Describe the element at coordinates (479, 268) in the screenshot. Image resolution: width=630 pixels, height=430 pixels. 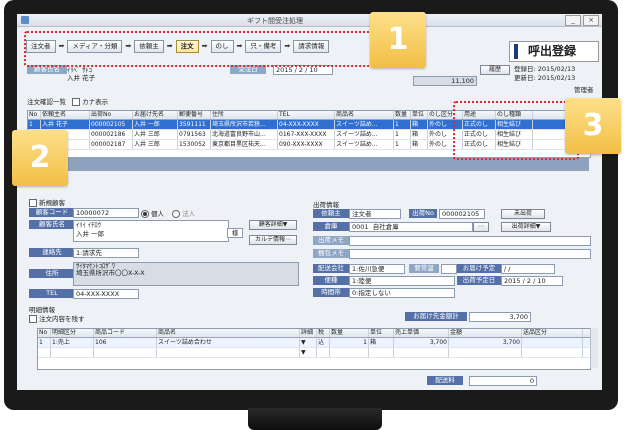
I see `delivery-date-label: お届け予定` at that location.